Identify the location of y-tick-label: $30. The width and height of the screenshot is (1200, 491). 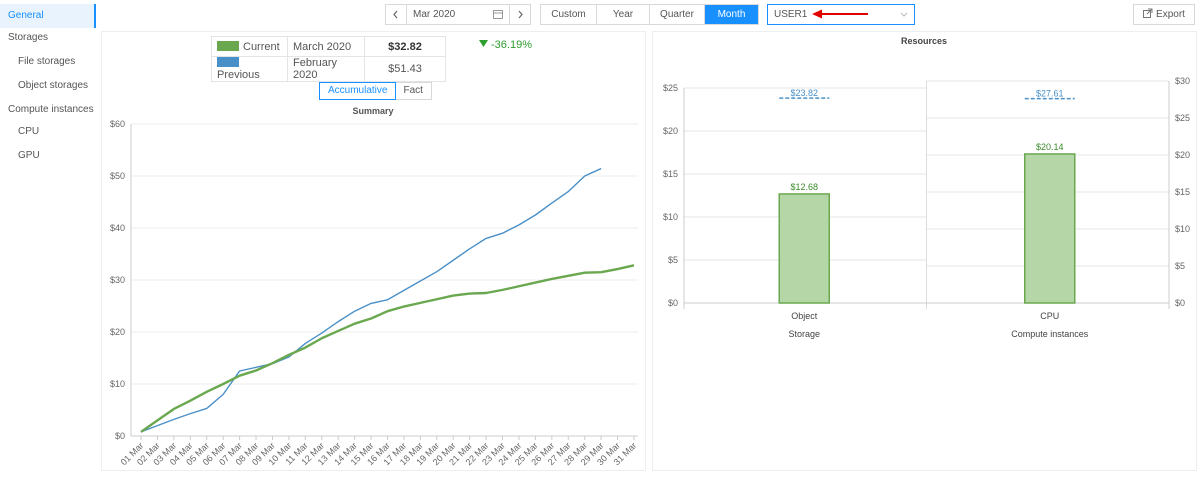
(117, 280).